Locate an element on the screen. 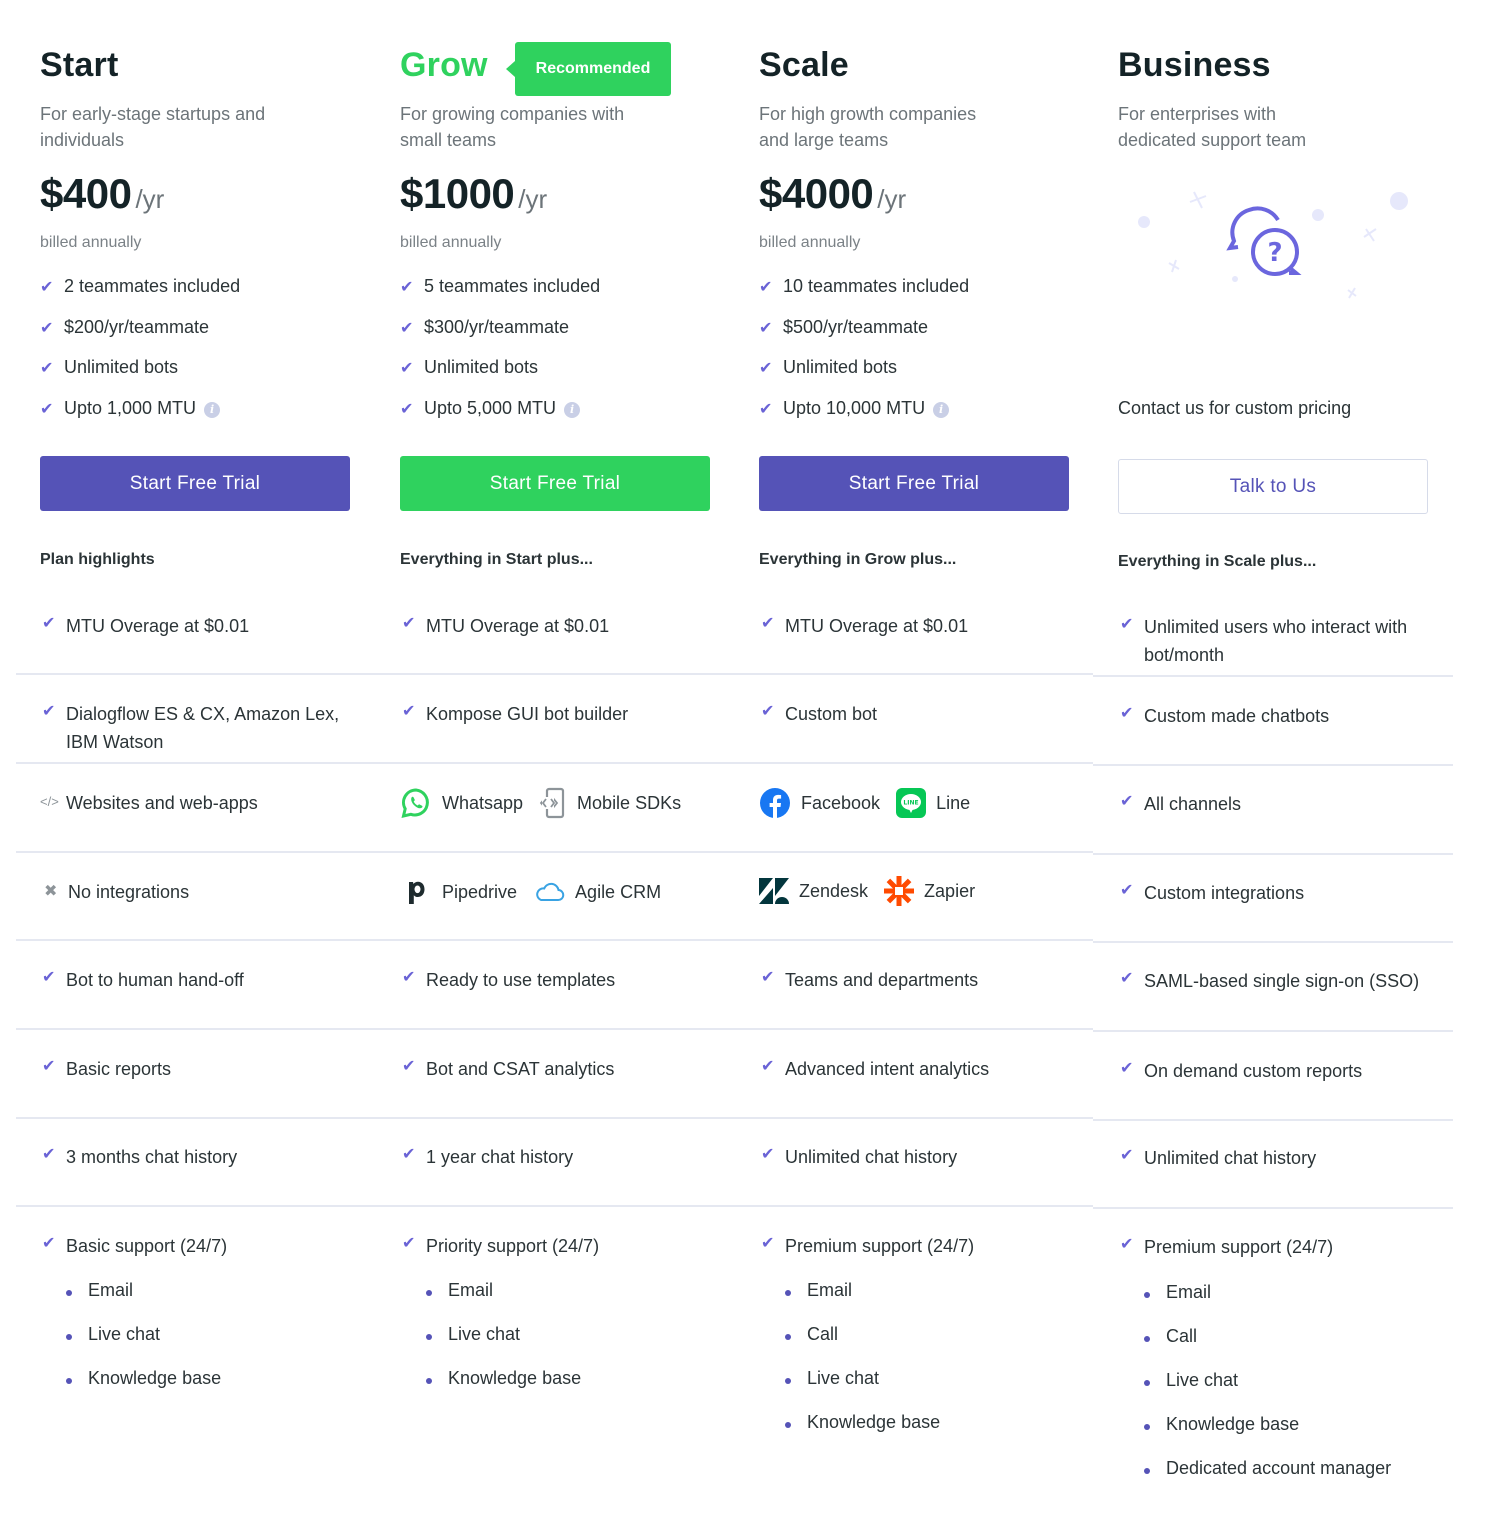 Image resolution: width=1487 pixels, height=1523 pixels. feature-item: ✔ Premium support (24/7) is located at coordinates (1288, 1247).